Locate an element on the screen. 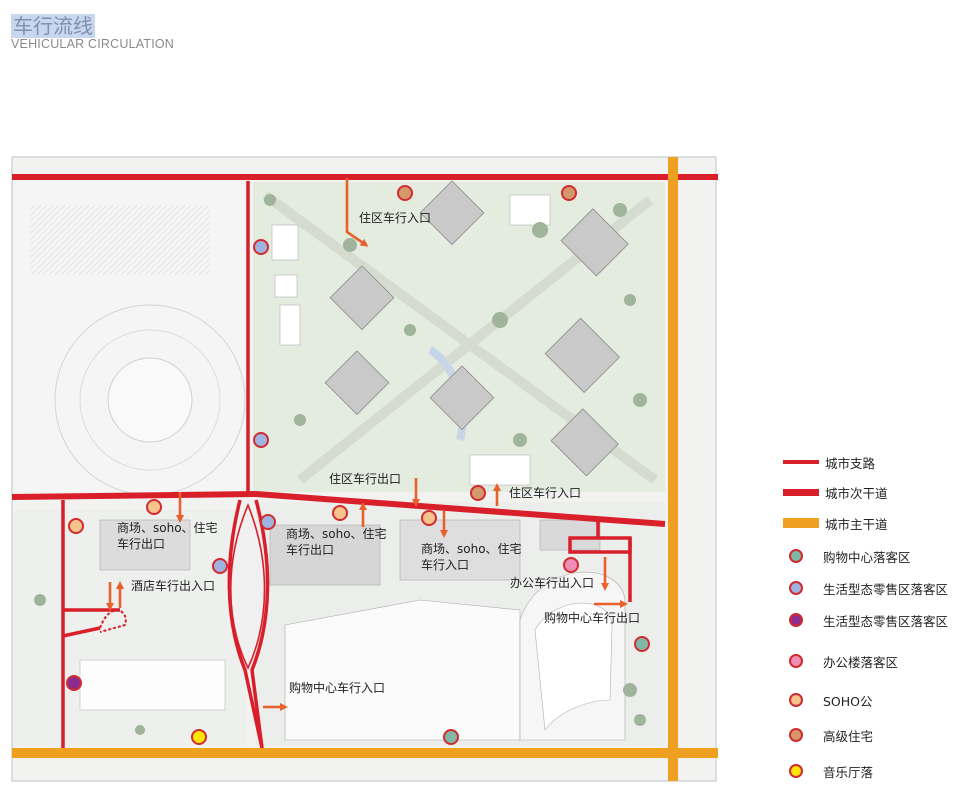 The image size is (976, 790). label-mixed-exit-1a: 商场、soho、住宅 is located at coordinates (167, 527).